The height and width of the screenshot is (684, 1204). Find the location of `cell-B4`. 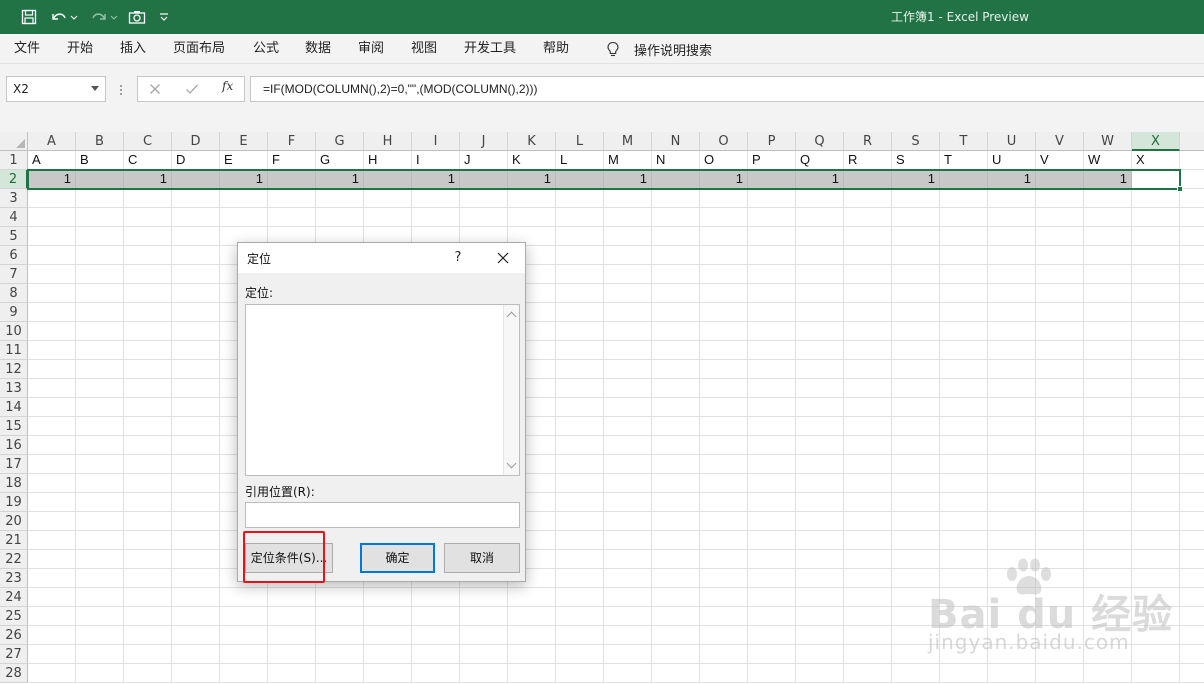

cell-B4 is located at coordinates (100, 217).